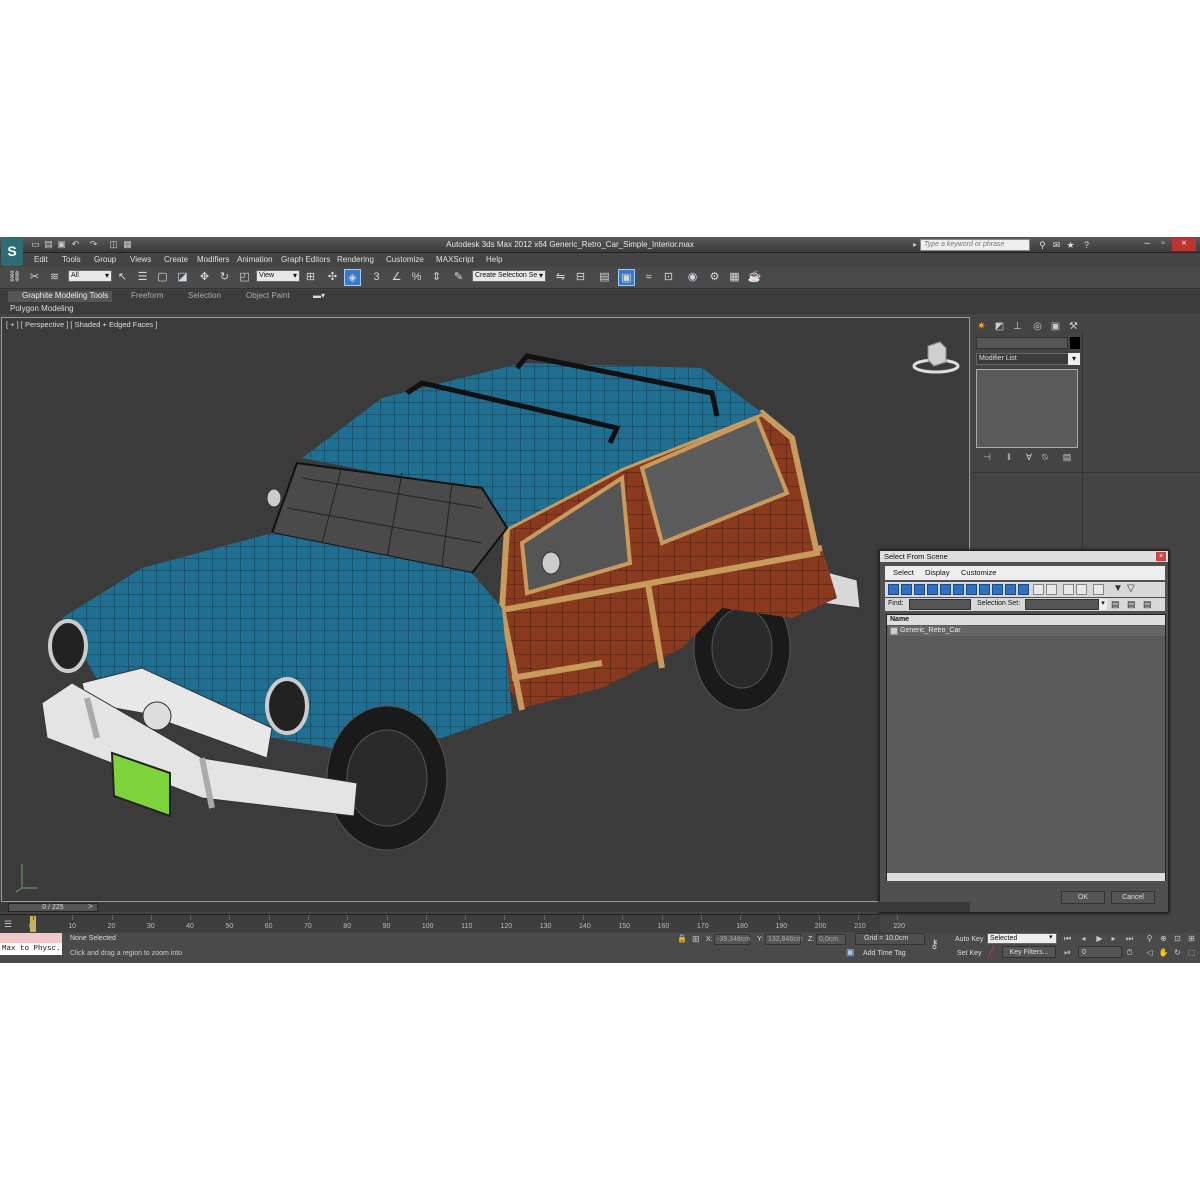 This screenshot has width=1200, height=1200. I want to click on pan-view-icon: ✋, so click(1163, 952).